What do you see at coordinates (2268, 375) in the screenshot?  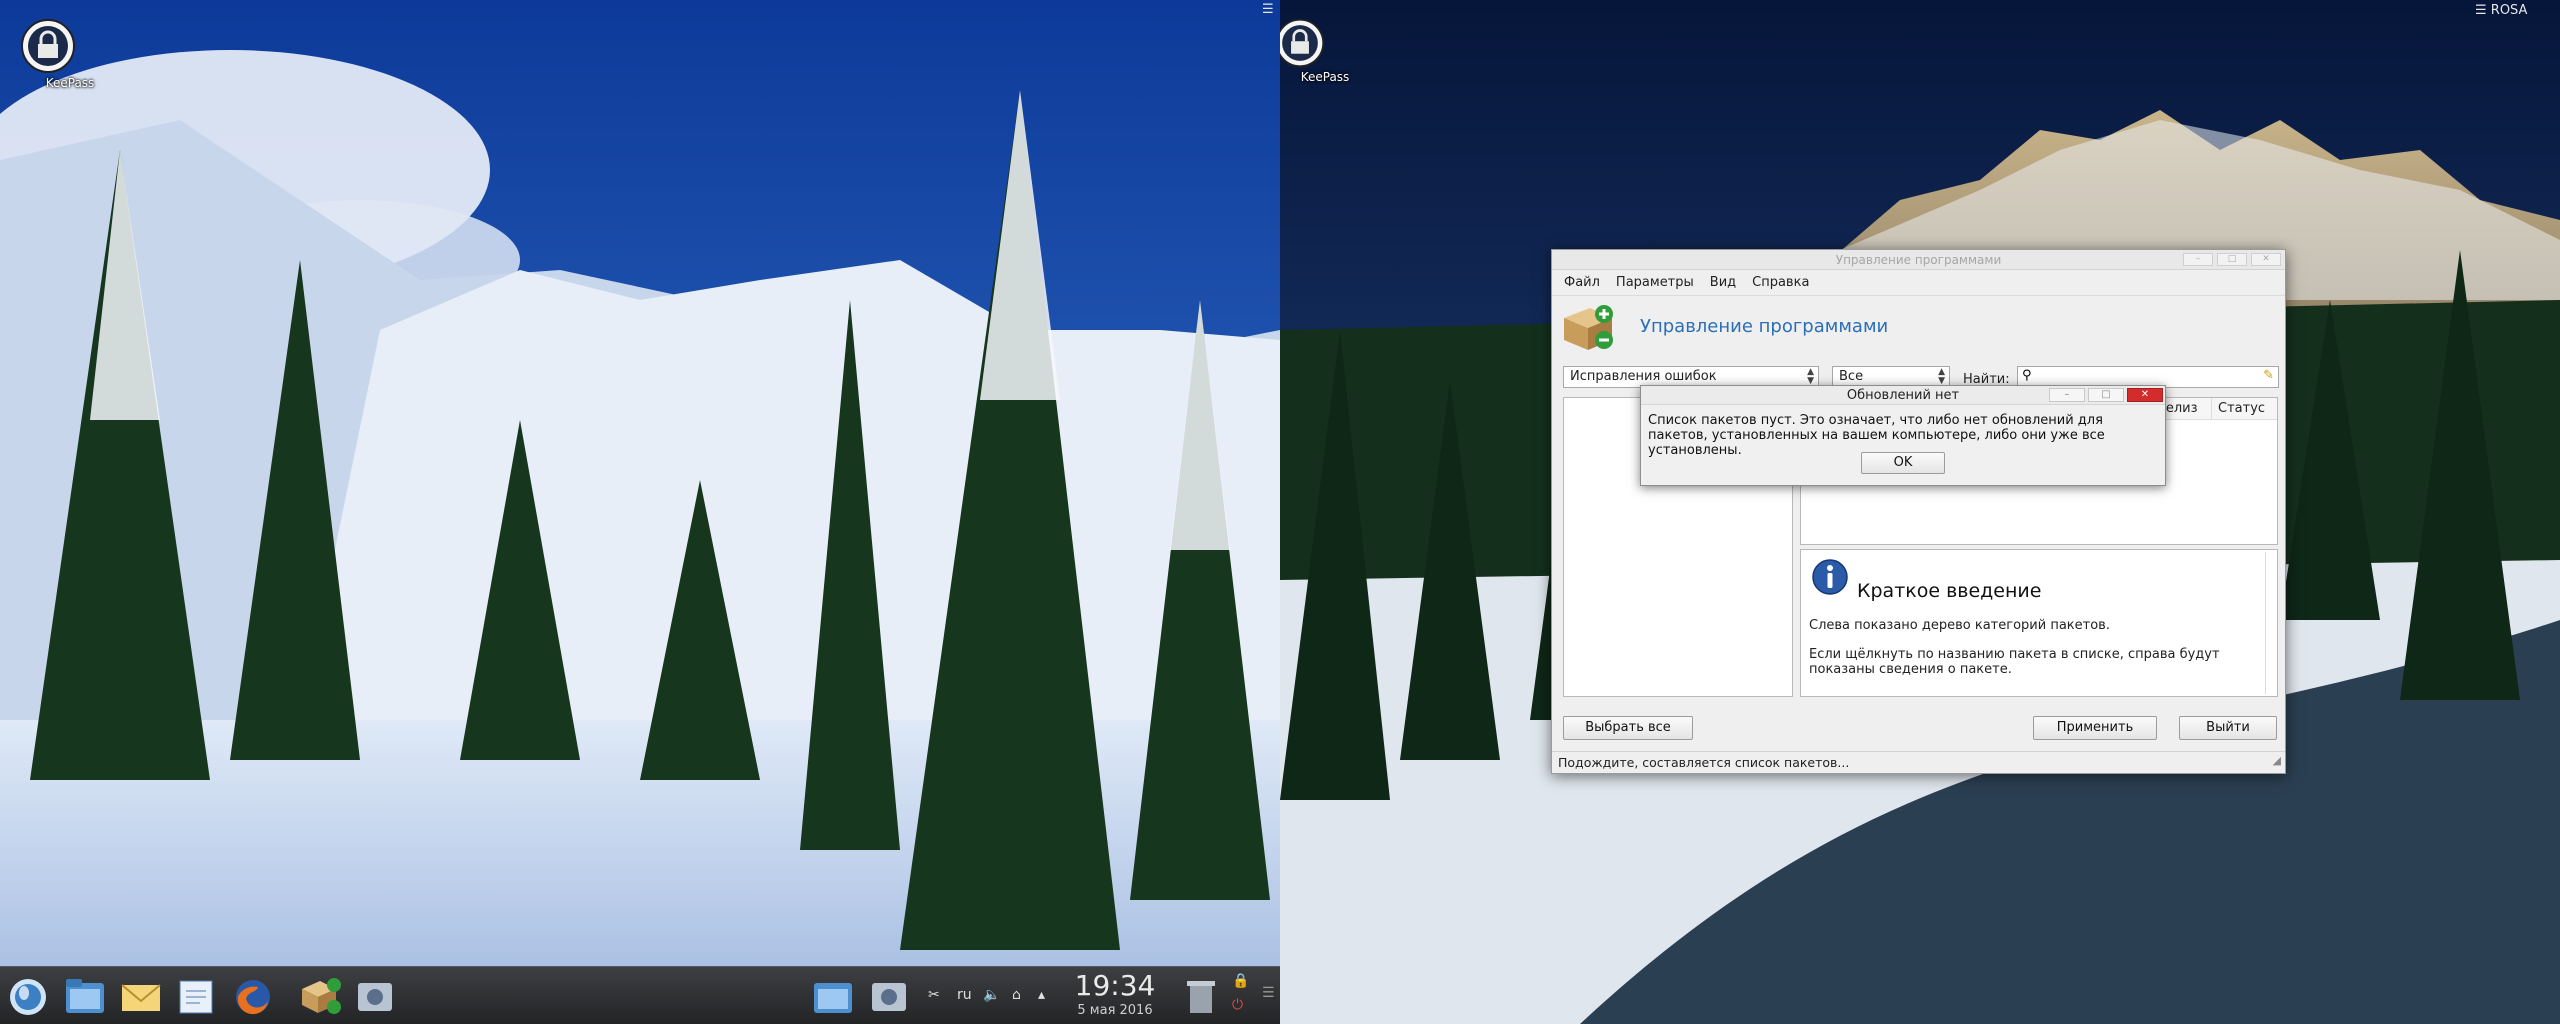 I see `clear-search-icon: ✎` at bounding box center [2268, 375].